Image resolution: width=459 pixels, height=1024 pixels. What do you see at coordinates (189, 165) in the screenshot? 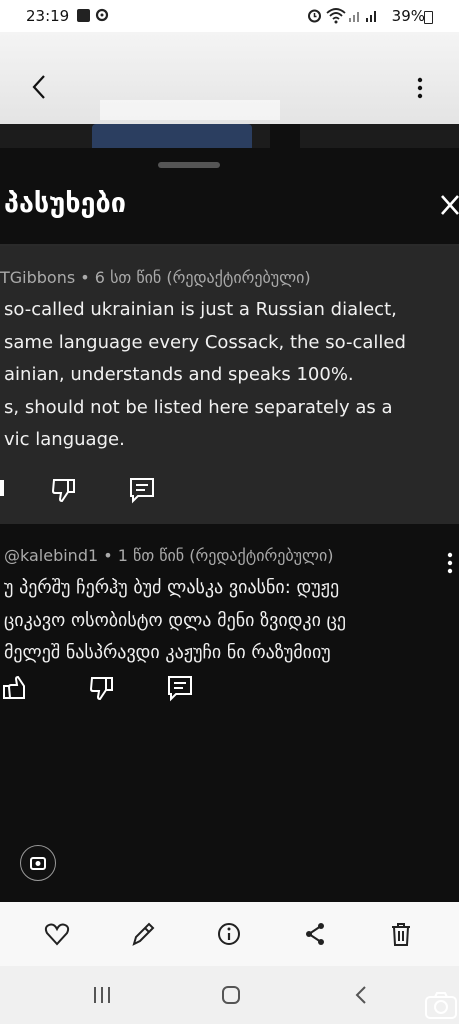
I see `drag-handle` at bounding box center [189, 165].